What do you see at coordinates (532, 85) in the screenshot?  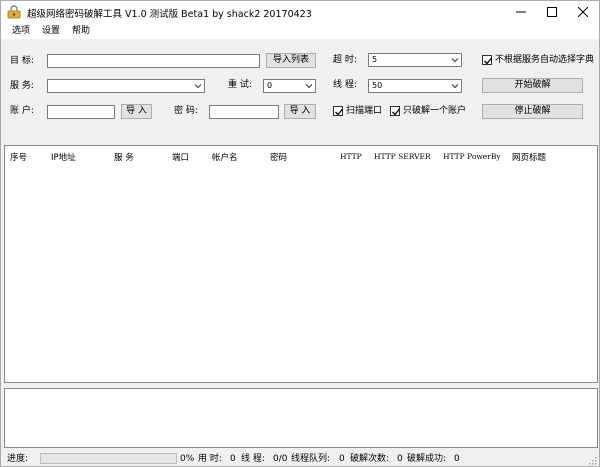 I see `start-crack-button: 开始破解` at bounding box center [532, 85].